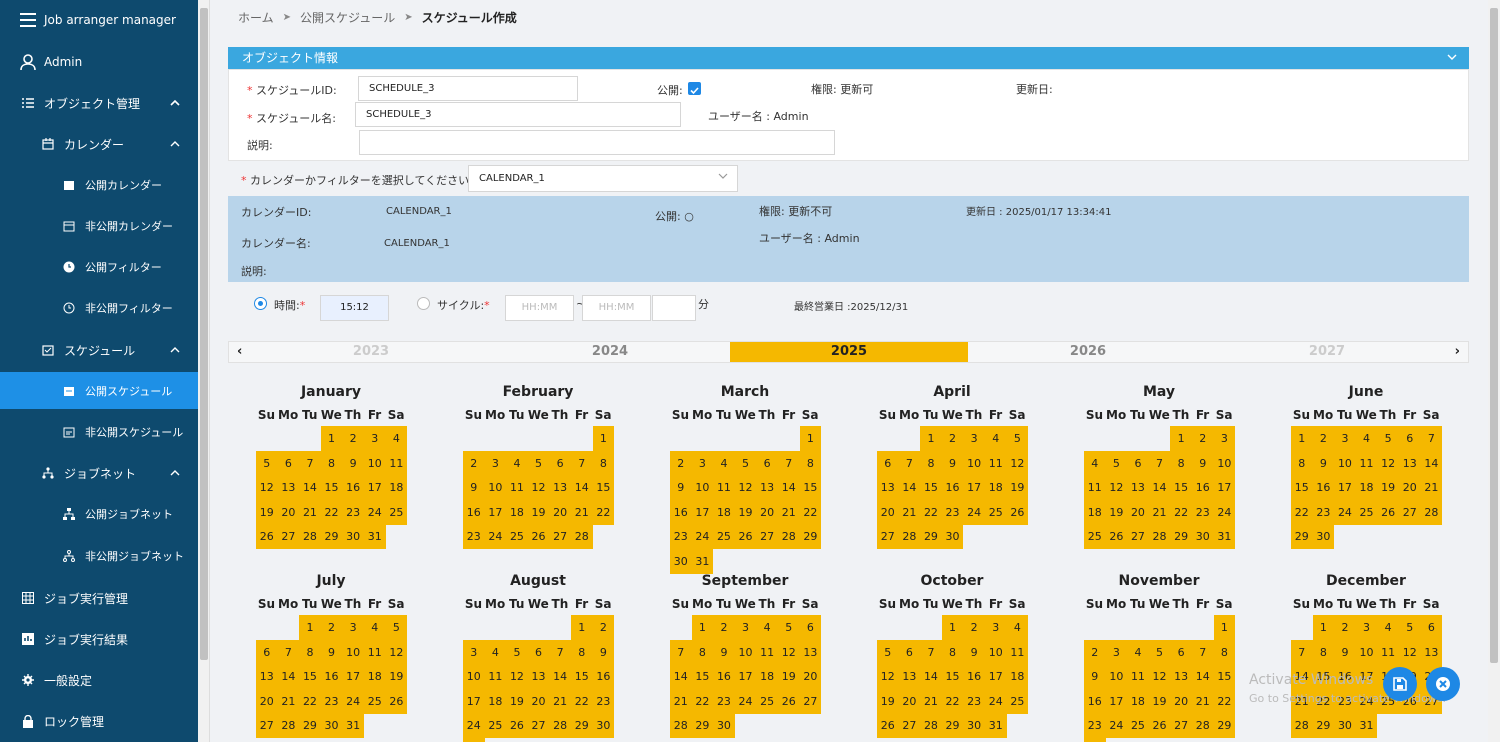 The image size is (1500, 742). Describe the element at coordinates (931, 652) in the screenshot. I see `day-cell: 7` at that location.